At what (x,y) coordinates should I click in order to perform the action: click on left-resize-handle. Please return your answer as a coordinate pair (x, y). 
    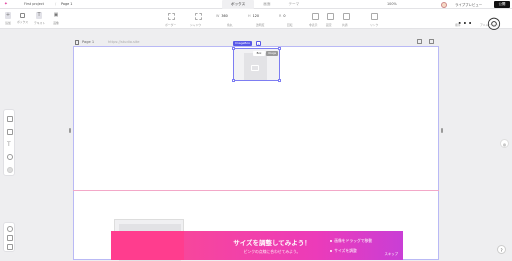
    Looking at the image, I should click on (70, 130).